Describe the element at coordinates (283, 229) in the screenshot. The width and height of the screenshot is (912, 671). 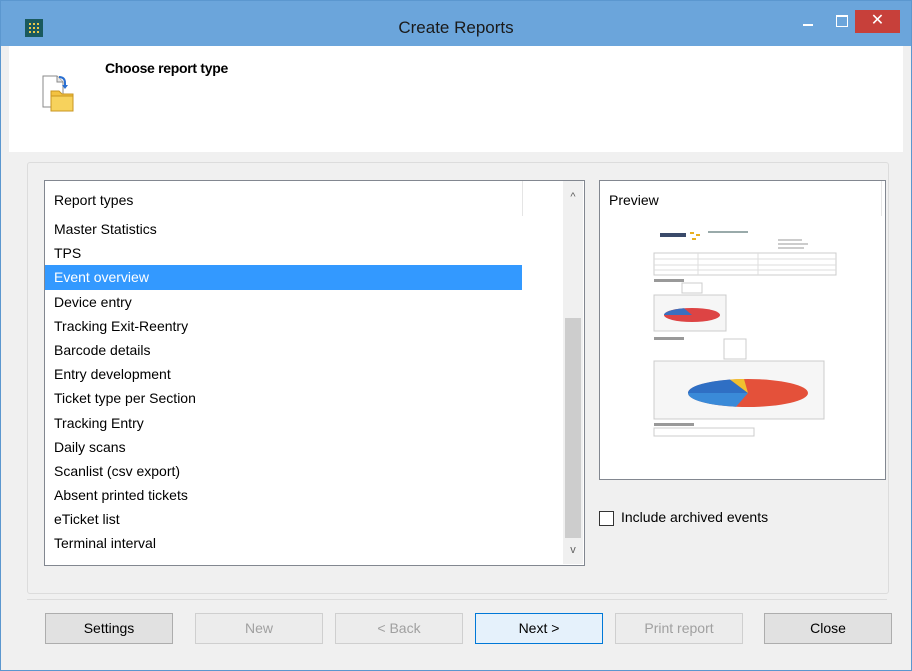
I see `list-item: Master Statistics` at that location.